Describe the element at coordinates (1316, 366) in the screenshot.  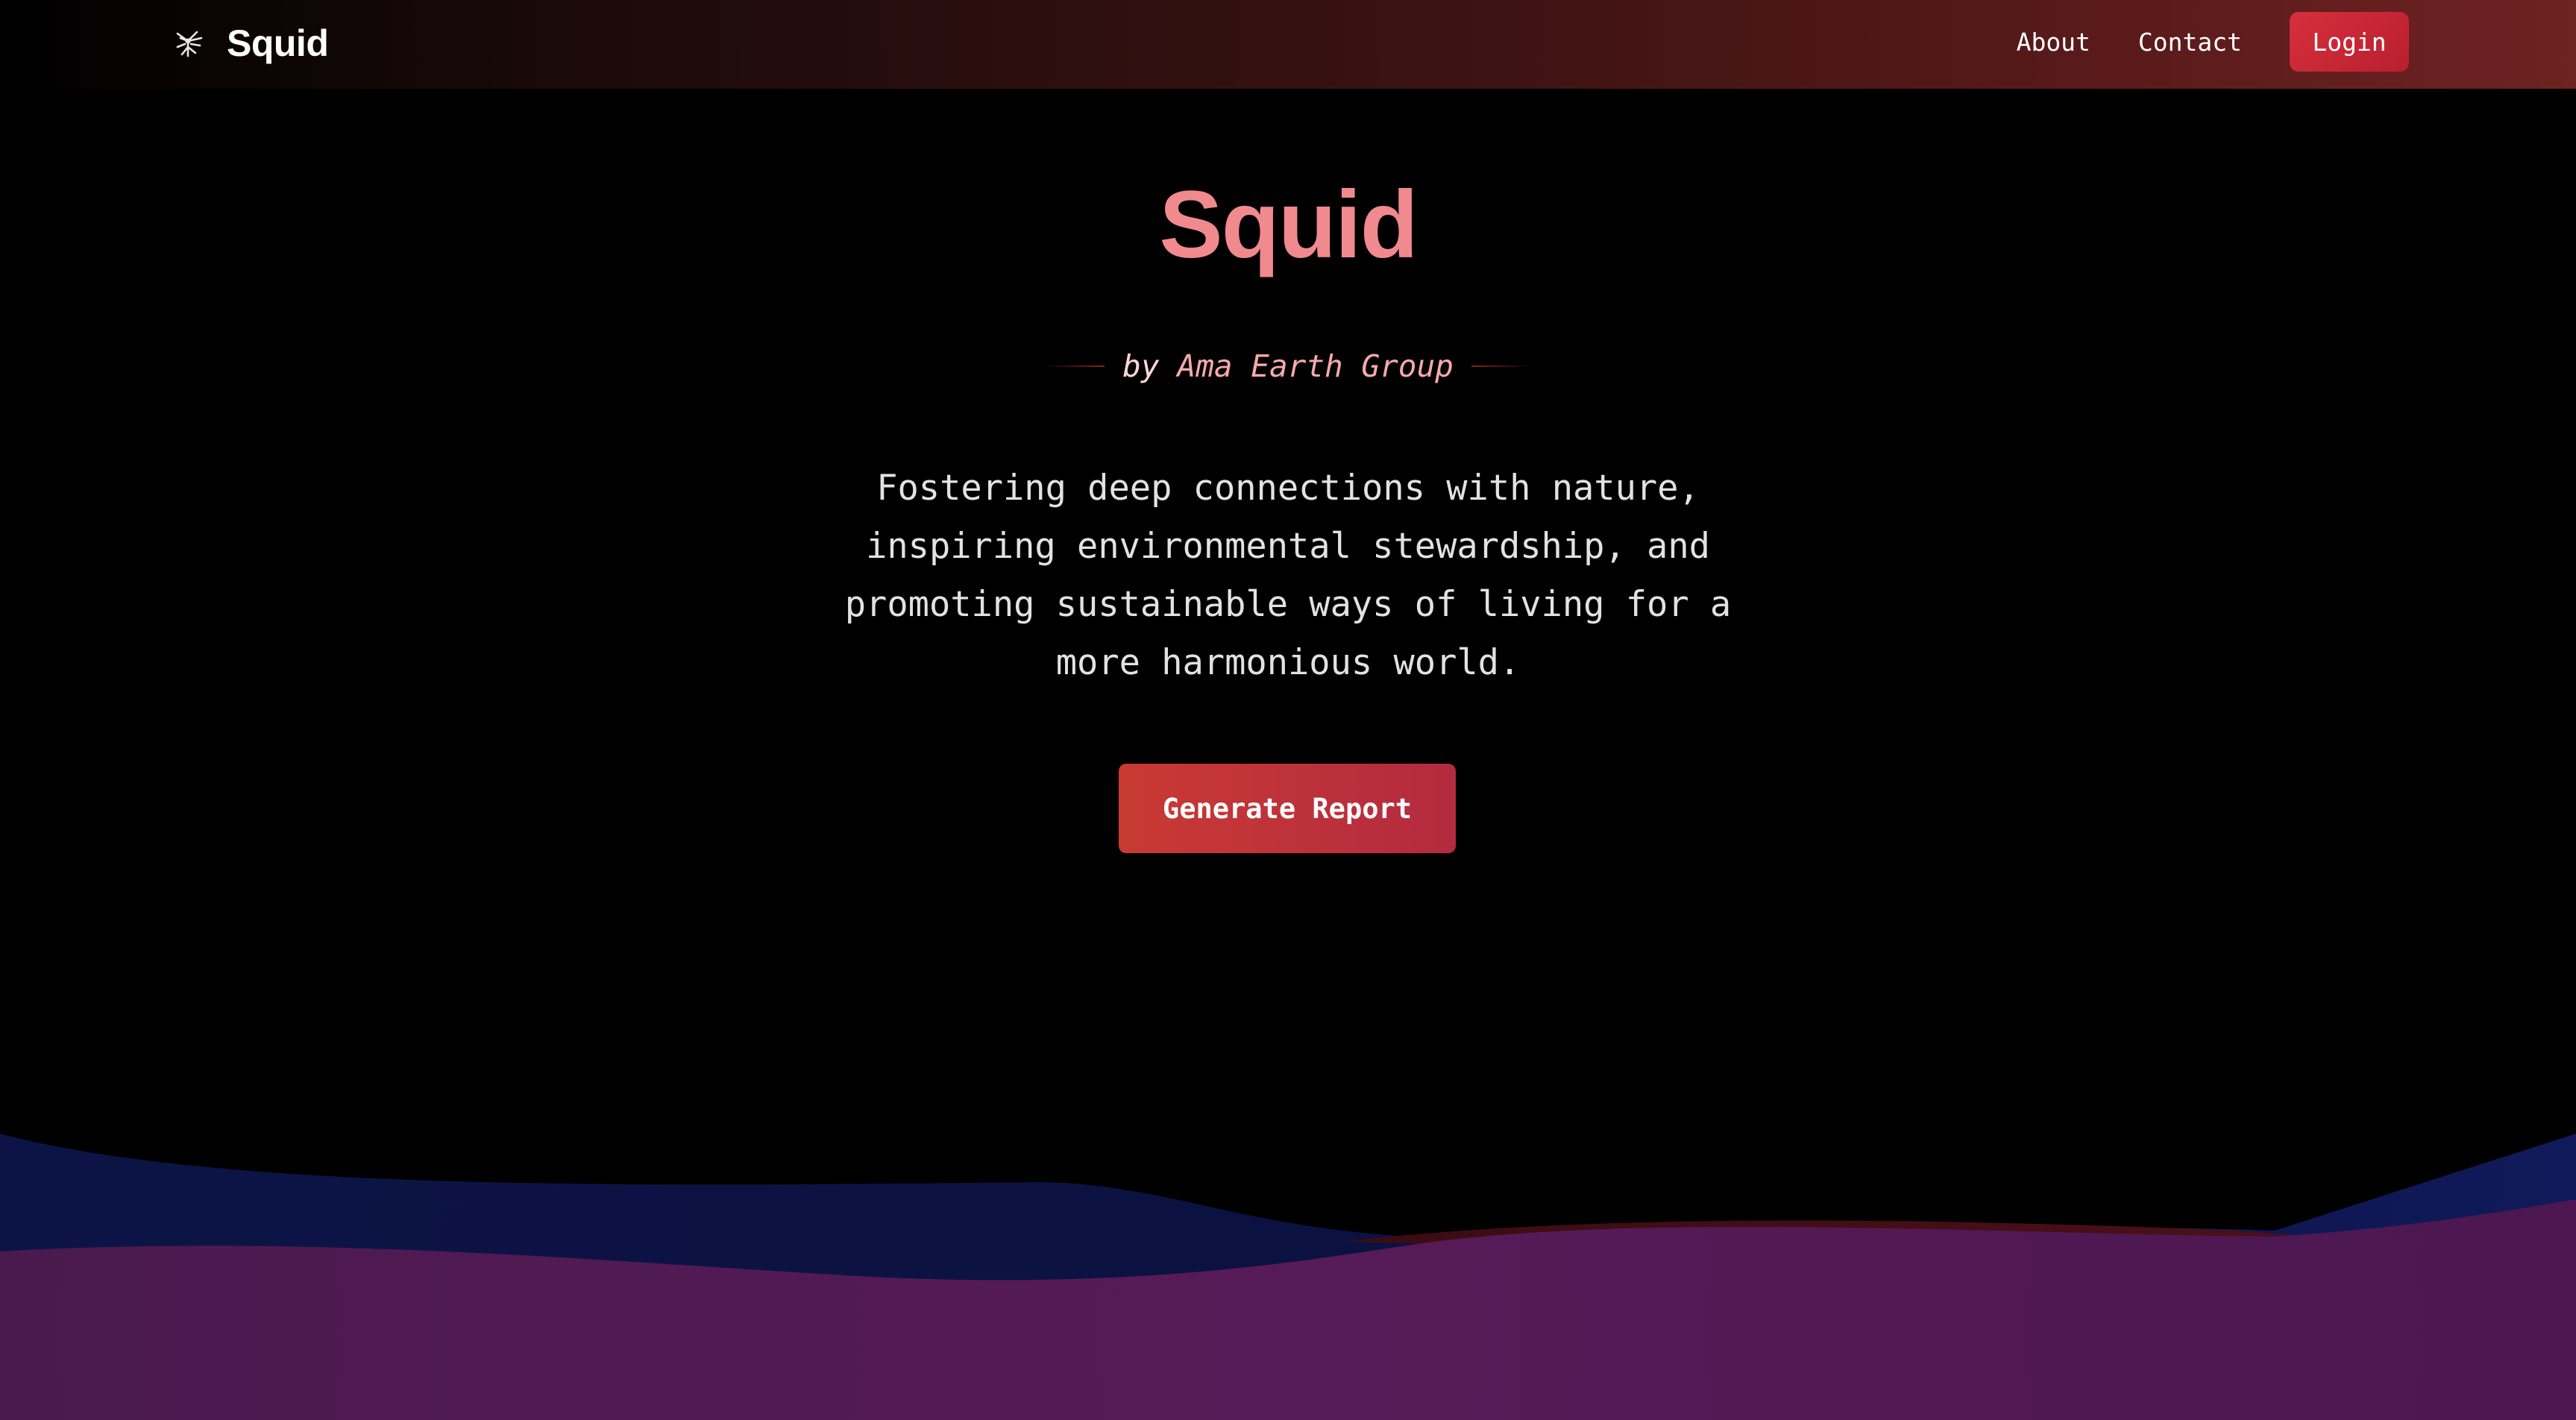
I see `byline-org-name: Ama Earth Group` at that location.